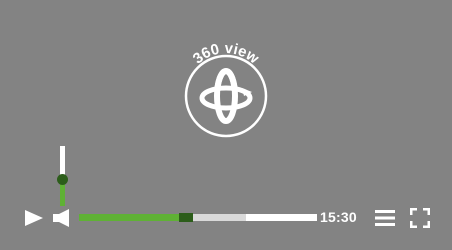 This screenshot has height=250, width=452. I want to click on rotate-360-icon: 360 view, so click(226, 89).